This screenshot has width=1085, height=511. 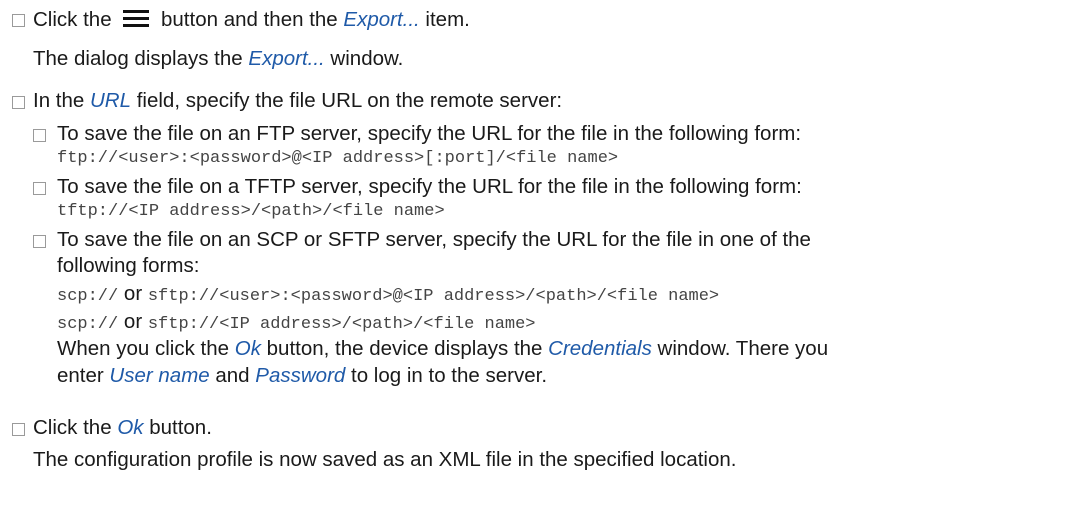 What do you see at coordinates (600, 348) in the screenshot?
I see `credentials-window-ref: Credentials` at bounding box center [600, 348].